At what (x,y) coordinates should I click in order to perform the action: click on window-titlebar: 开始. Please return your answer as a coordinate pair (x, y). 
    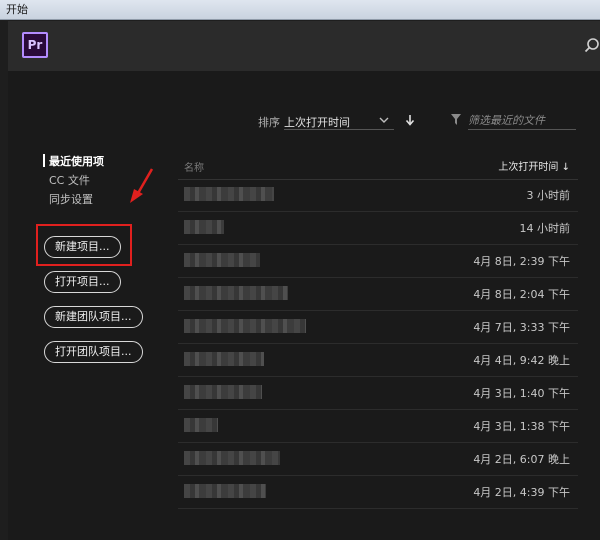
    Looking at the image, I should click on (300, 10).